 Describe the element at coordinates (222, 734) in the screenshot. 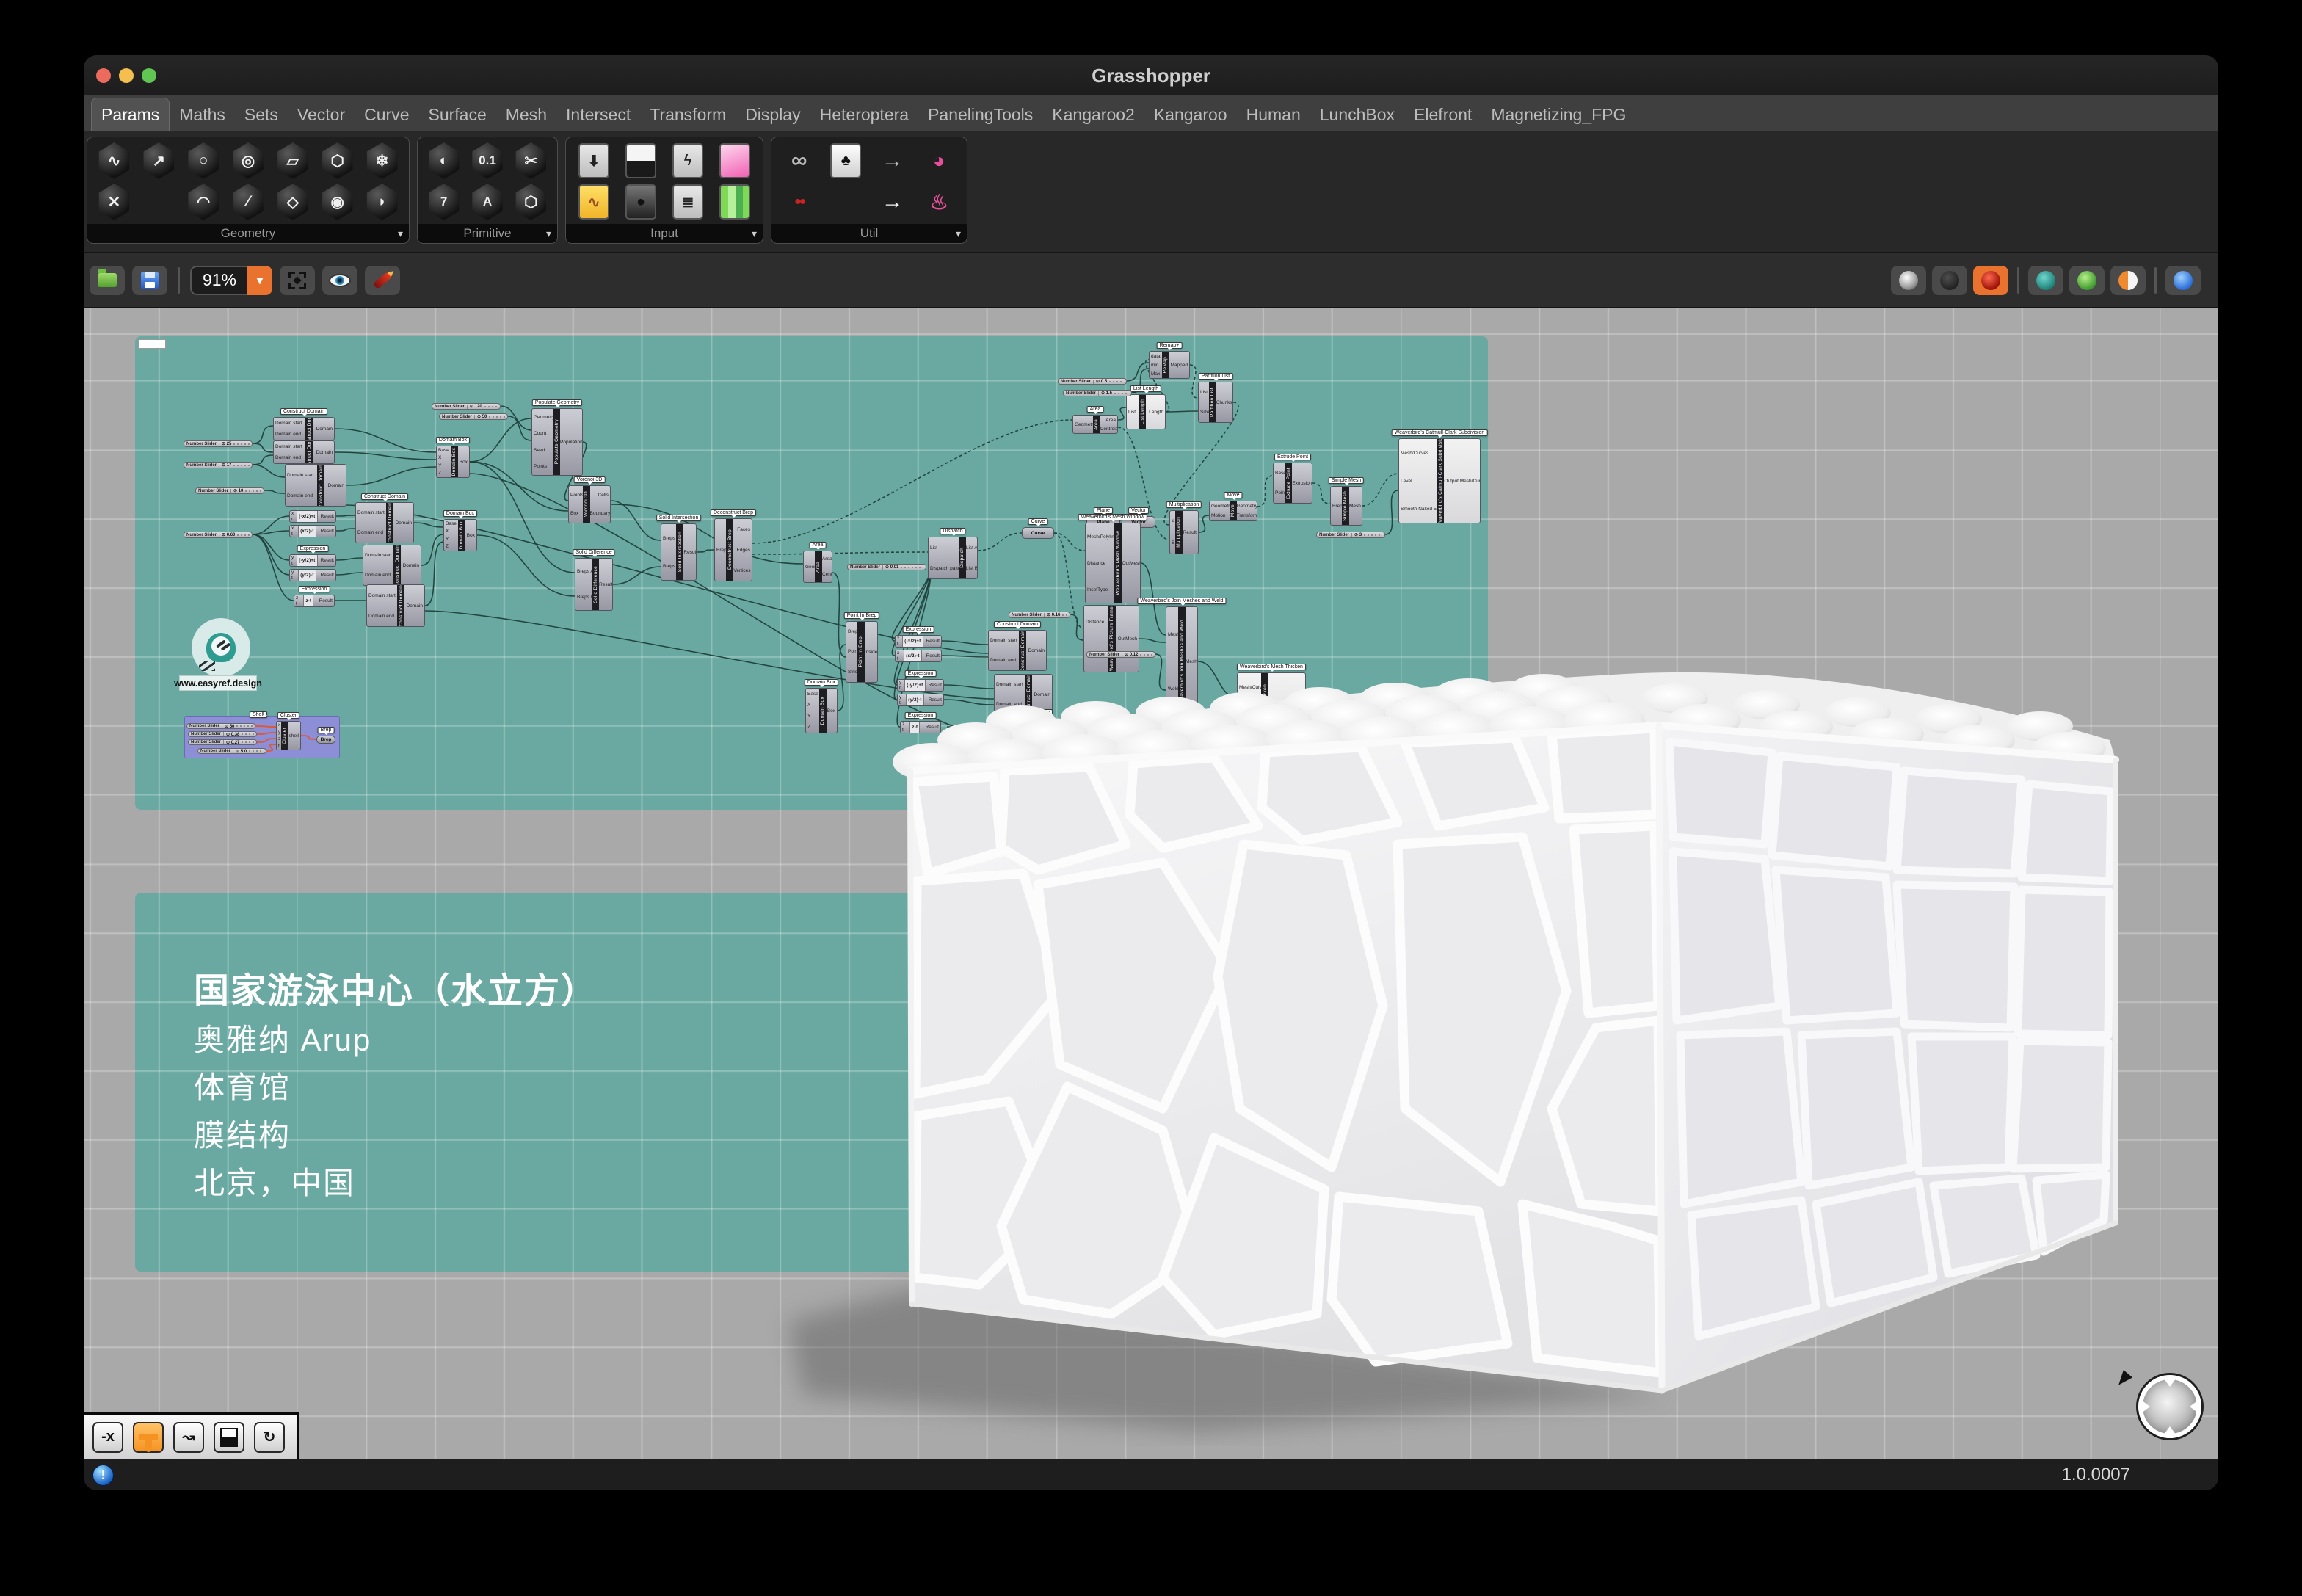

I see `node-csl2: Number Slider ⊙ 0.38` at that location.